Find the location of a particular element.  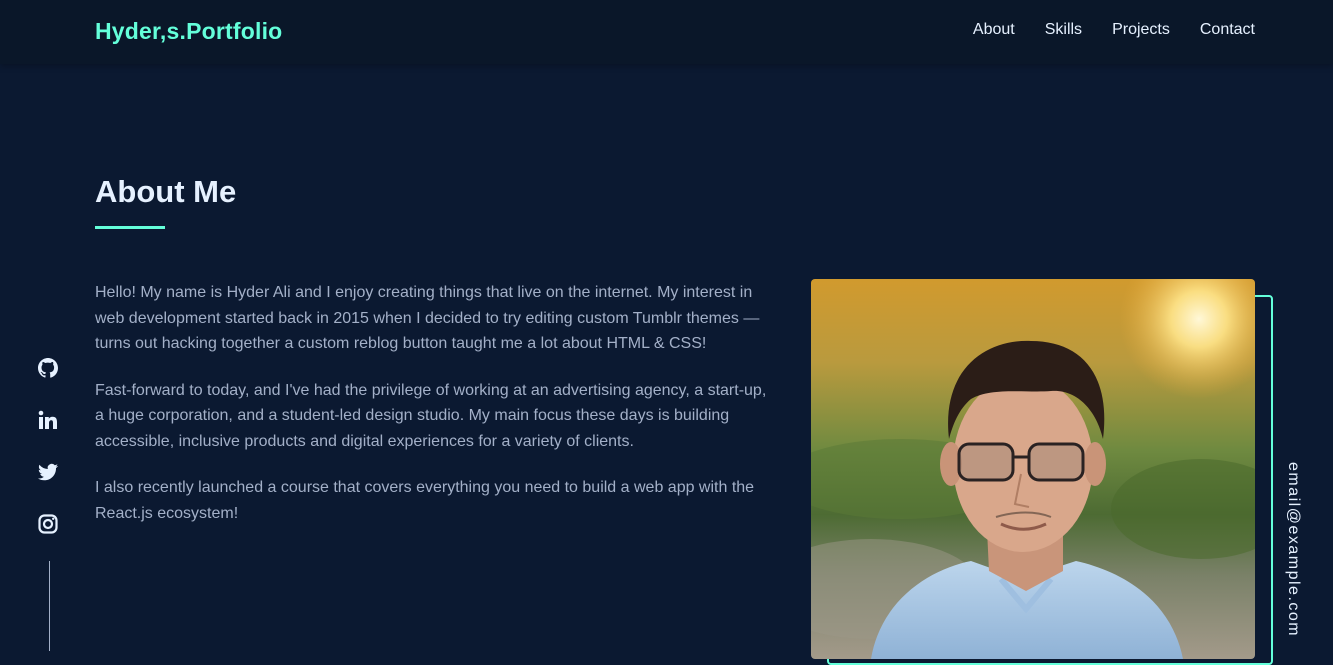

email-link: email@example.com is located at coordinates (1293, 549).